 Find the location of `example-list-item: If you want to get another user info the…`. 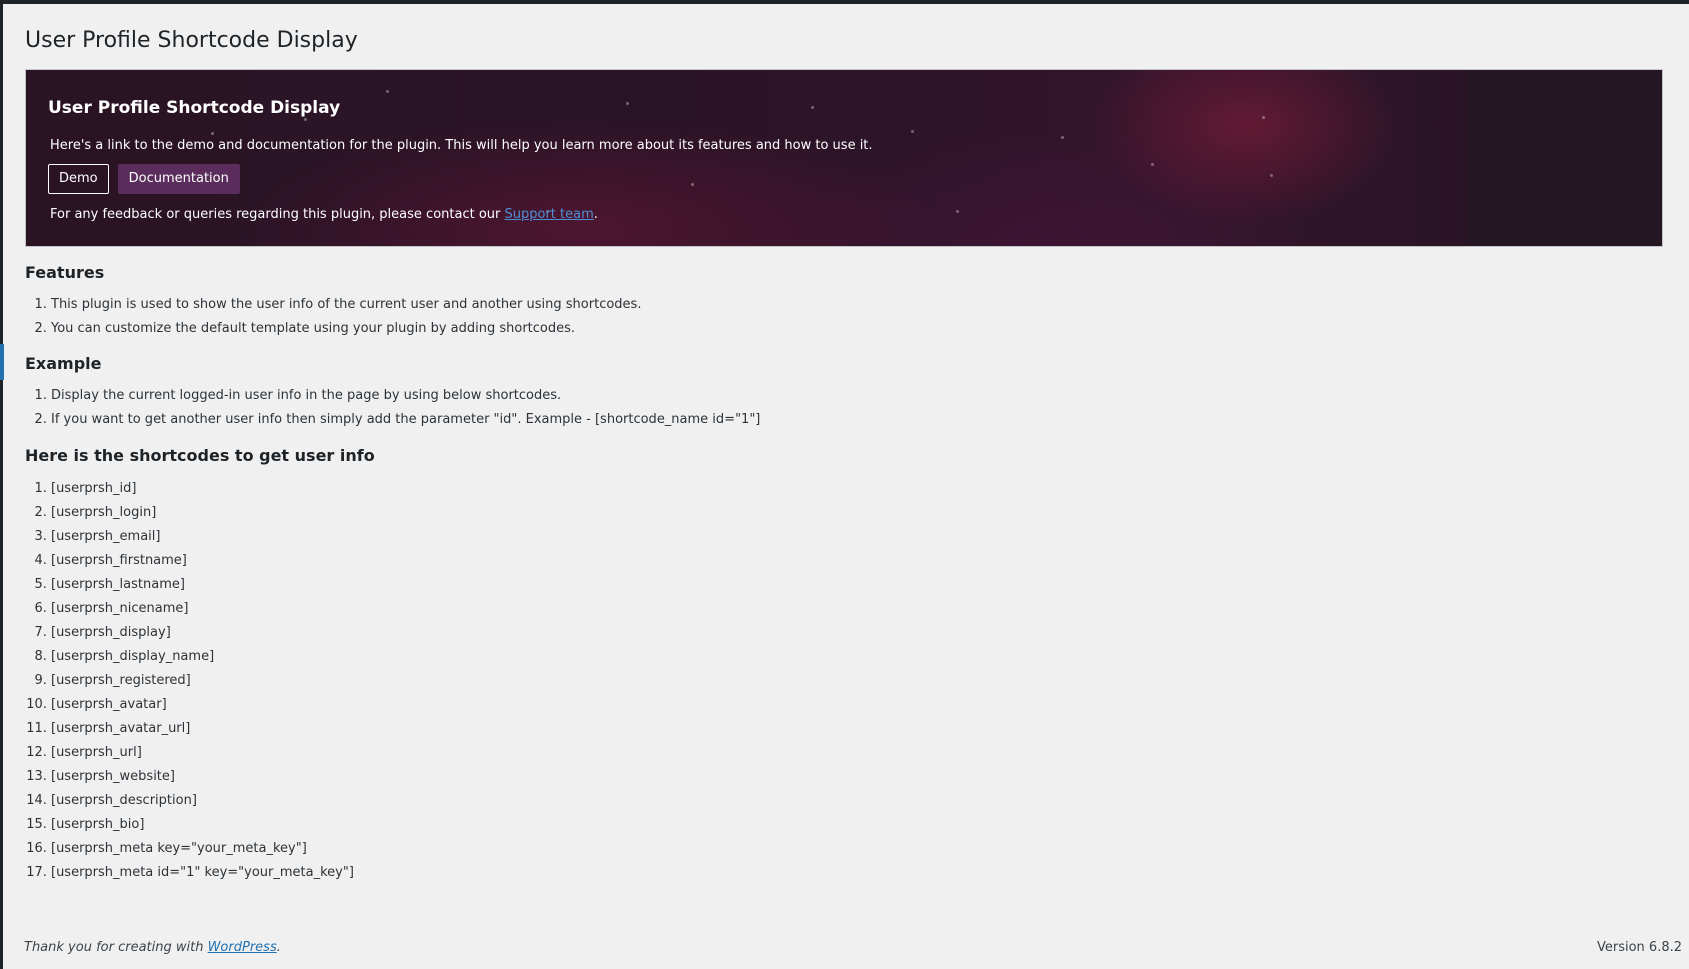

example-list-item: If you want to get another user info the… is located at coordinates (857, 420).